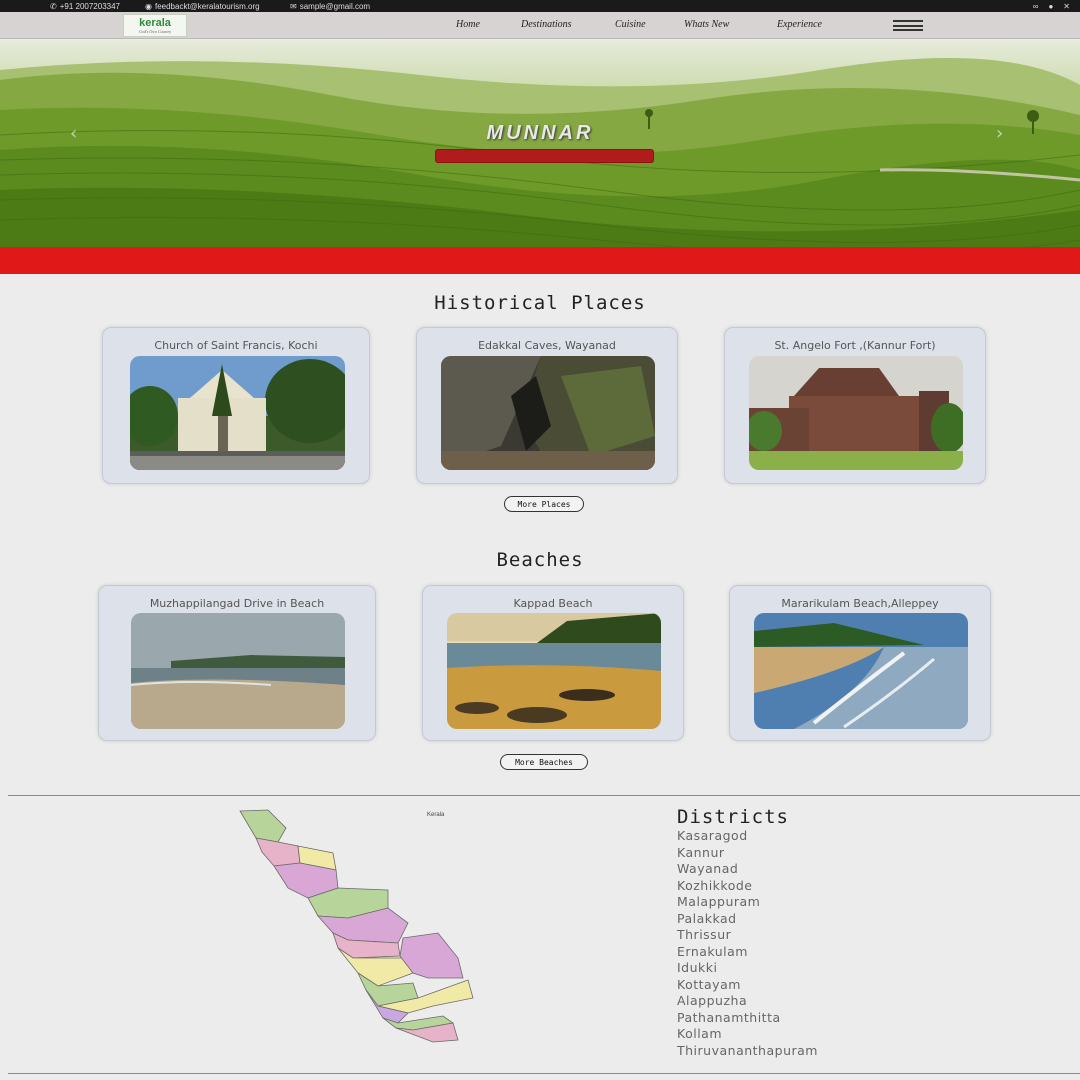  I want to click on historical-card-fort: St. Angelo Fort ,(Kannur Fort), so click(855, 405).